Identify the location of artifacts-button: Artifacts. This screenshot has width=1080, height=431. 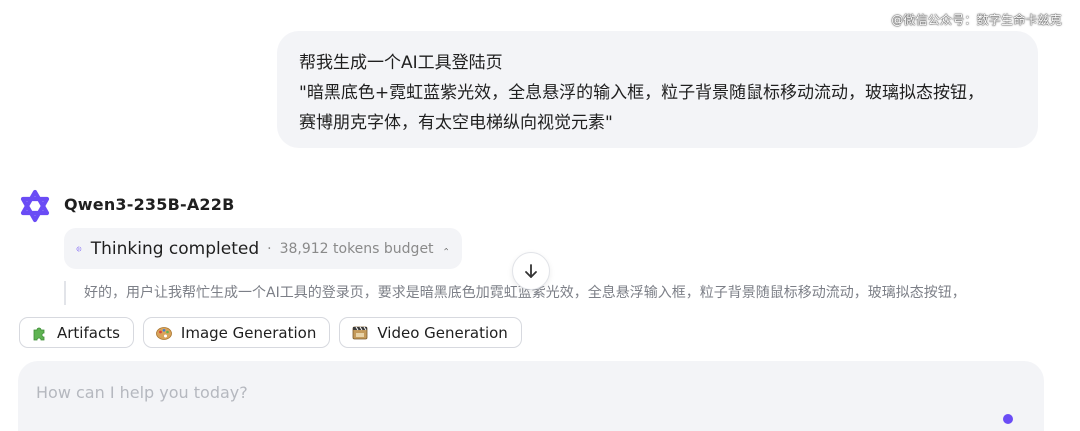
(76, 332).